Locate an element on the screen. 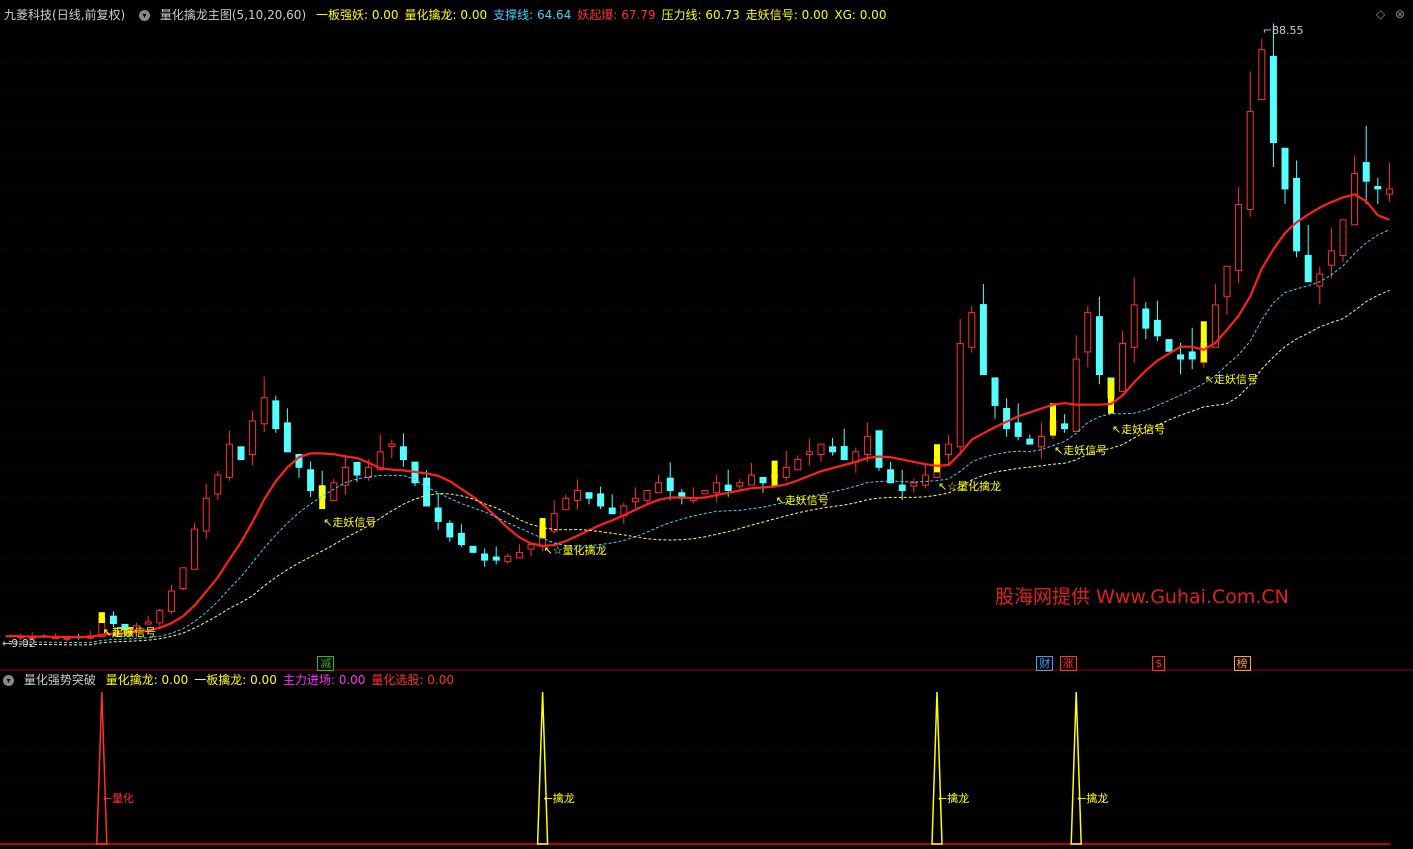  signal-label: ↖☆量化擒龙 is located at coordinates (970, 486).